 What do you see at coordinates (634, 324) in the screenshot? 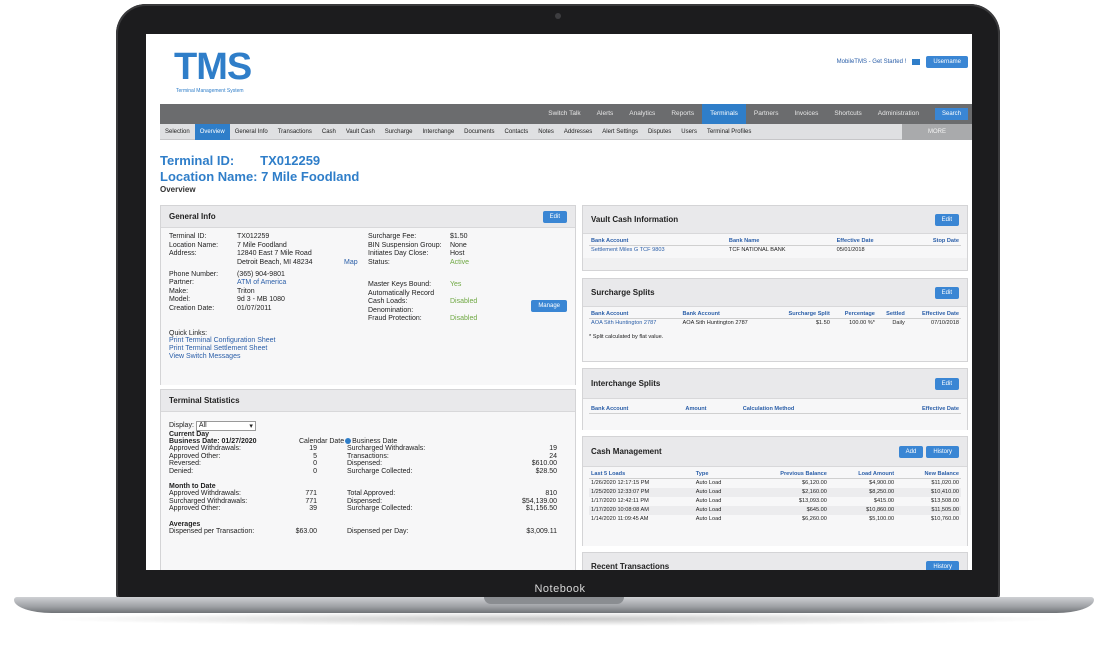
I see `table-cell: AOA Sith Huntington 2787` at bounding box center [634, 324].